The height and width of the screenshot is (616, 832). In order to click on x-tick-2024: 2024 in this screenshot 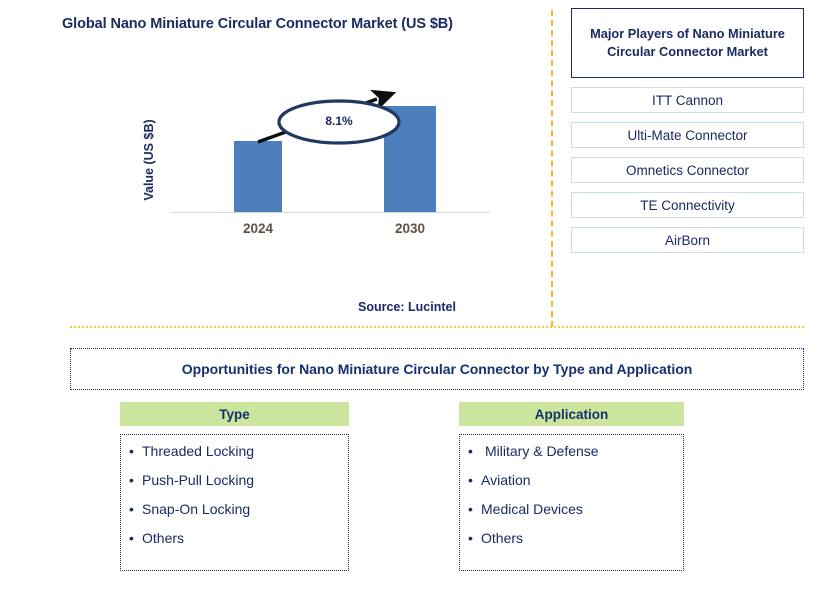, I will do `click(258, 228)`.